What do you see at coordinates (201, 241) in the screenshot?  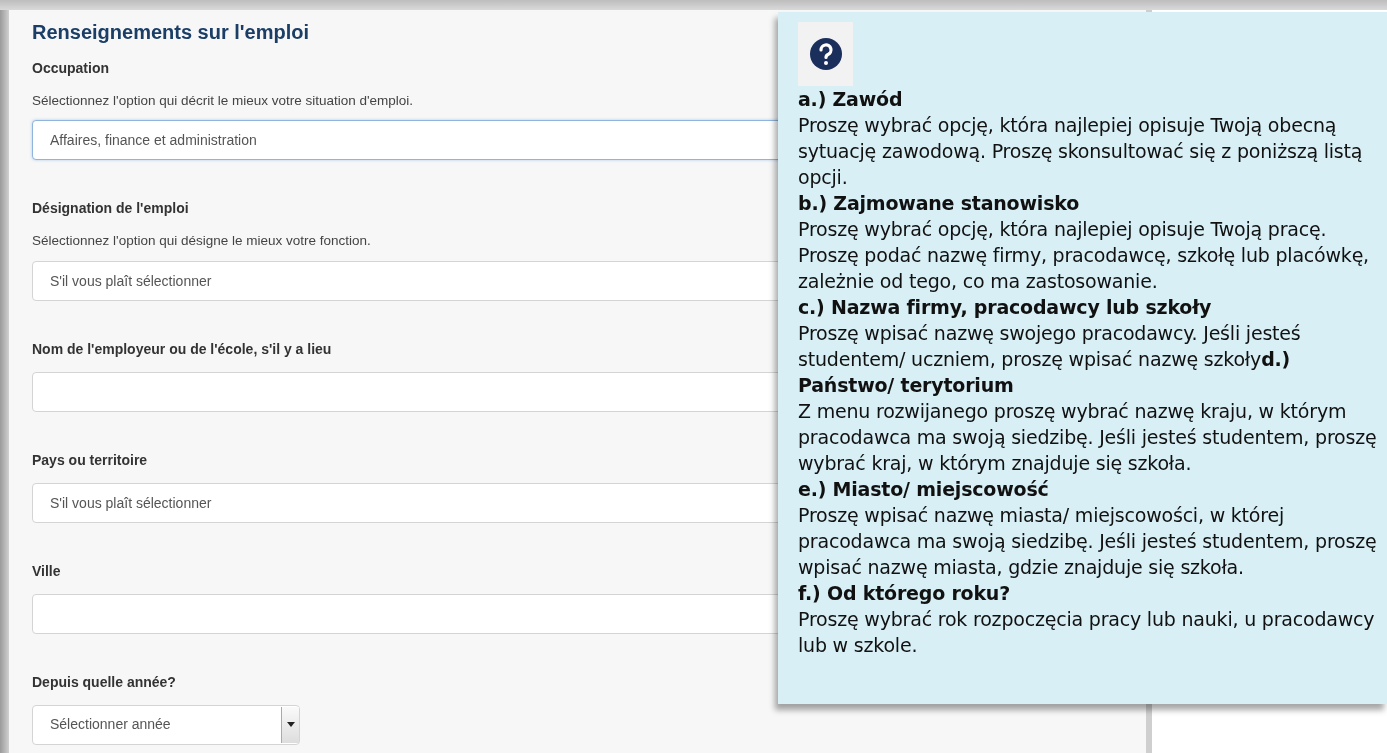 I see `field-hint: Sélectionnez l'option qui désigne le mieux votre fonction.` at bounding box center [201, 241].